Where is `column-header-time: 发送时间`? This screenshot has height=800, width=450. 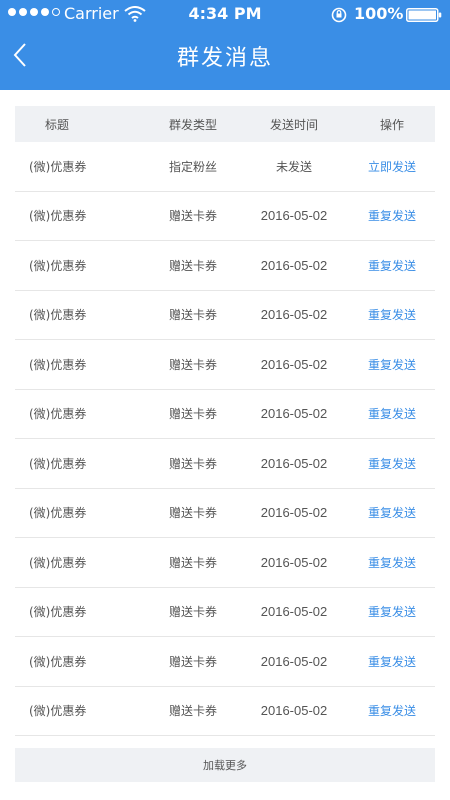
column-header-time: 发送时间 is located at coordinates (293, 124).